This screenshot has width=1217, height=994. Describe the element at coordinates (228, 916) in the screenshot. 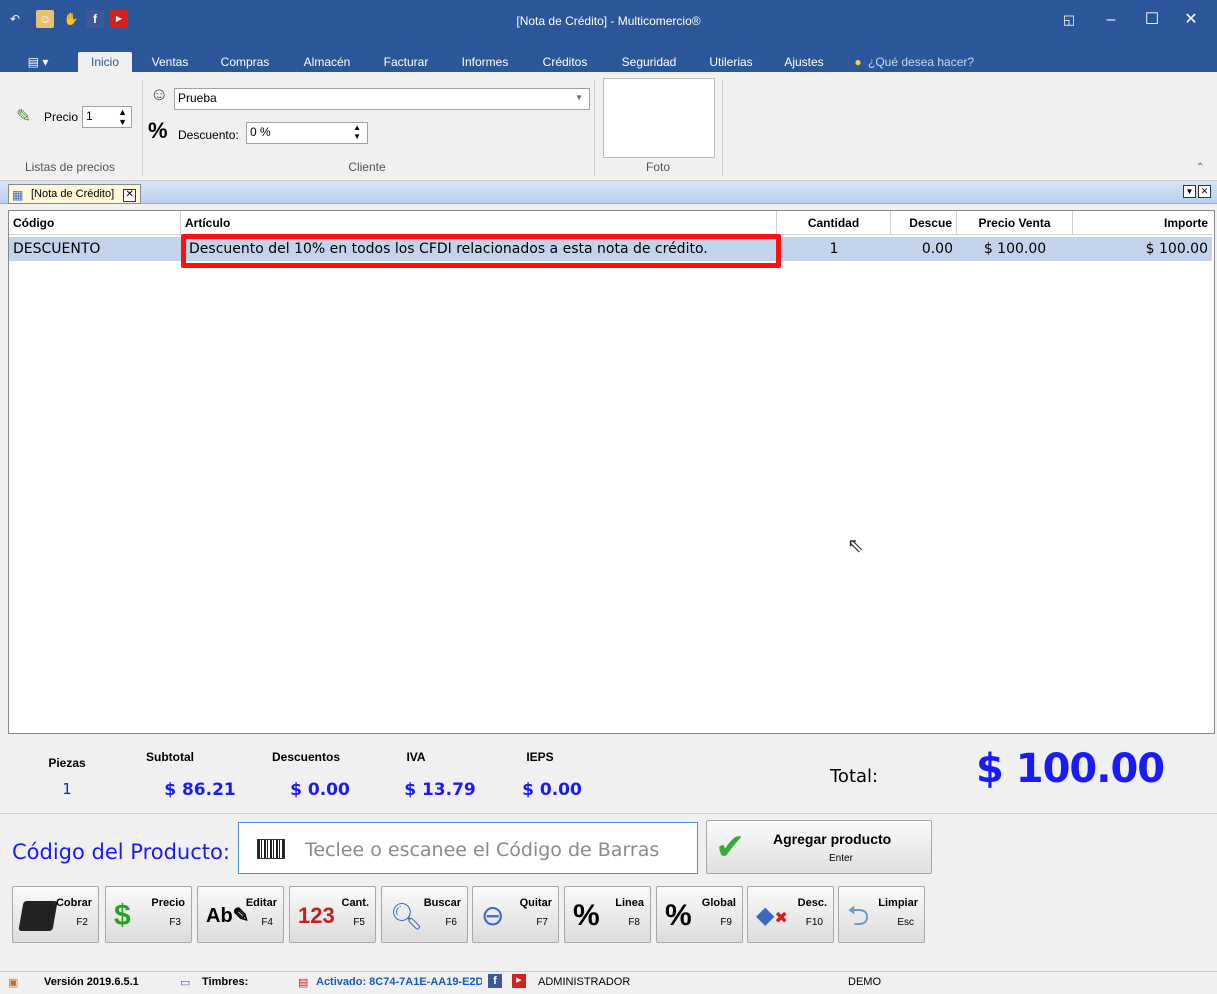

I see `edit-text-icon: Ab✎` at that location.